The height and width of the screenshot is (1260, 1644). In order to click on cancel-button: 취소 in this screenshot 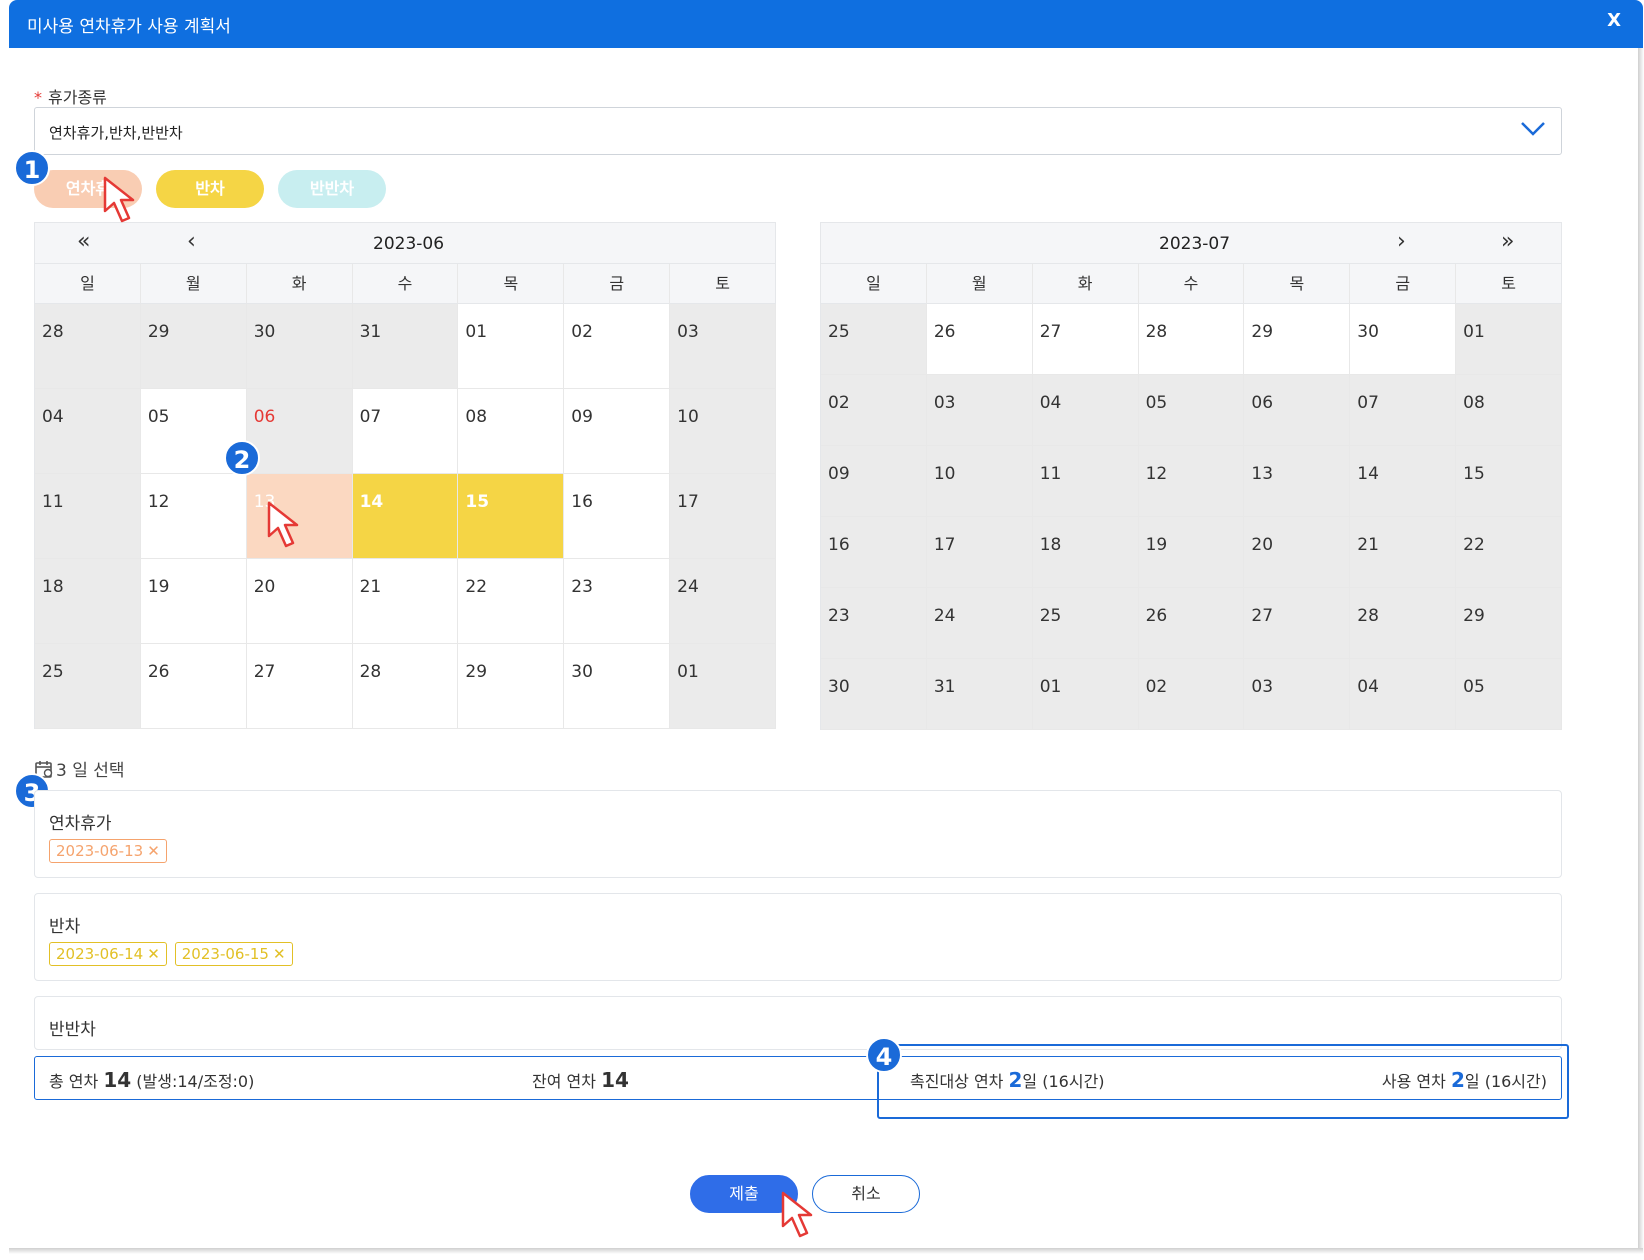, I will do `click(866, 1194)`.